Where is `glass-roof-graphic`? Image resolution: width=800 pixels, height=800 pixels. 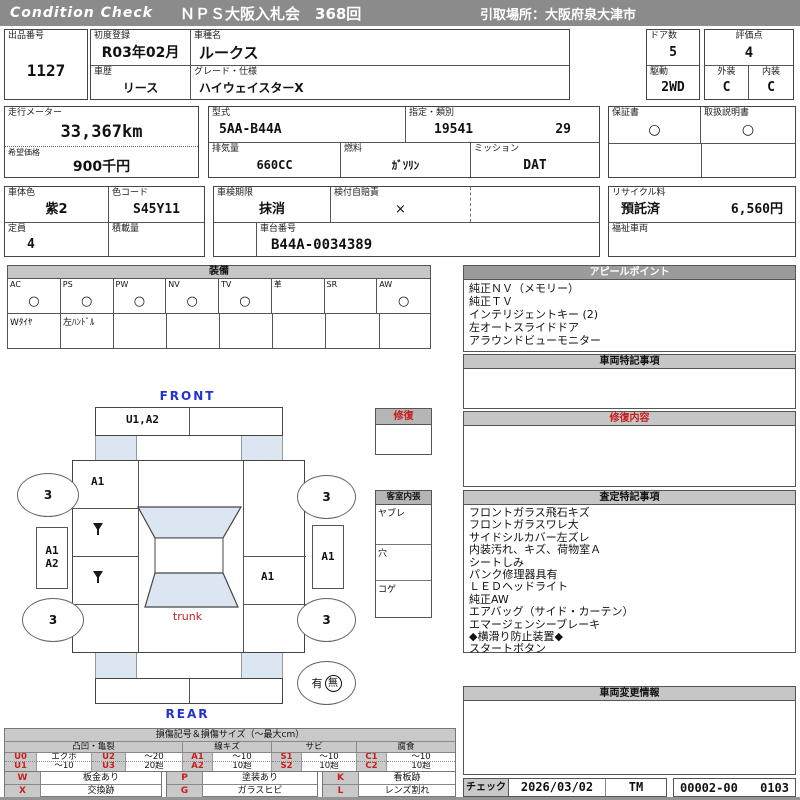
glass-roof-graphic is located at coordinates (189, 557).